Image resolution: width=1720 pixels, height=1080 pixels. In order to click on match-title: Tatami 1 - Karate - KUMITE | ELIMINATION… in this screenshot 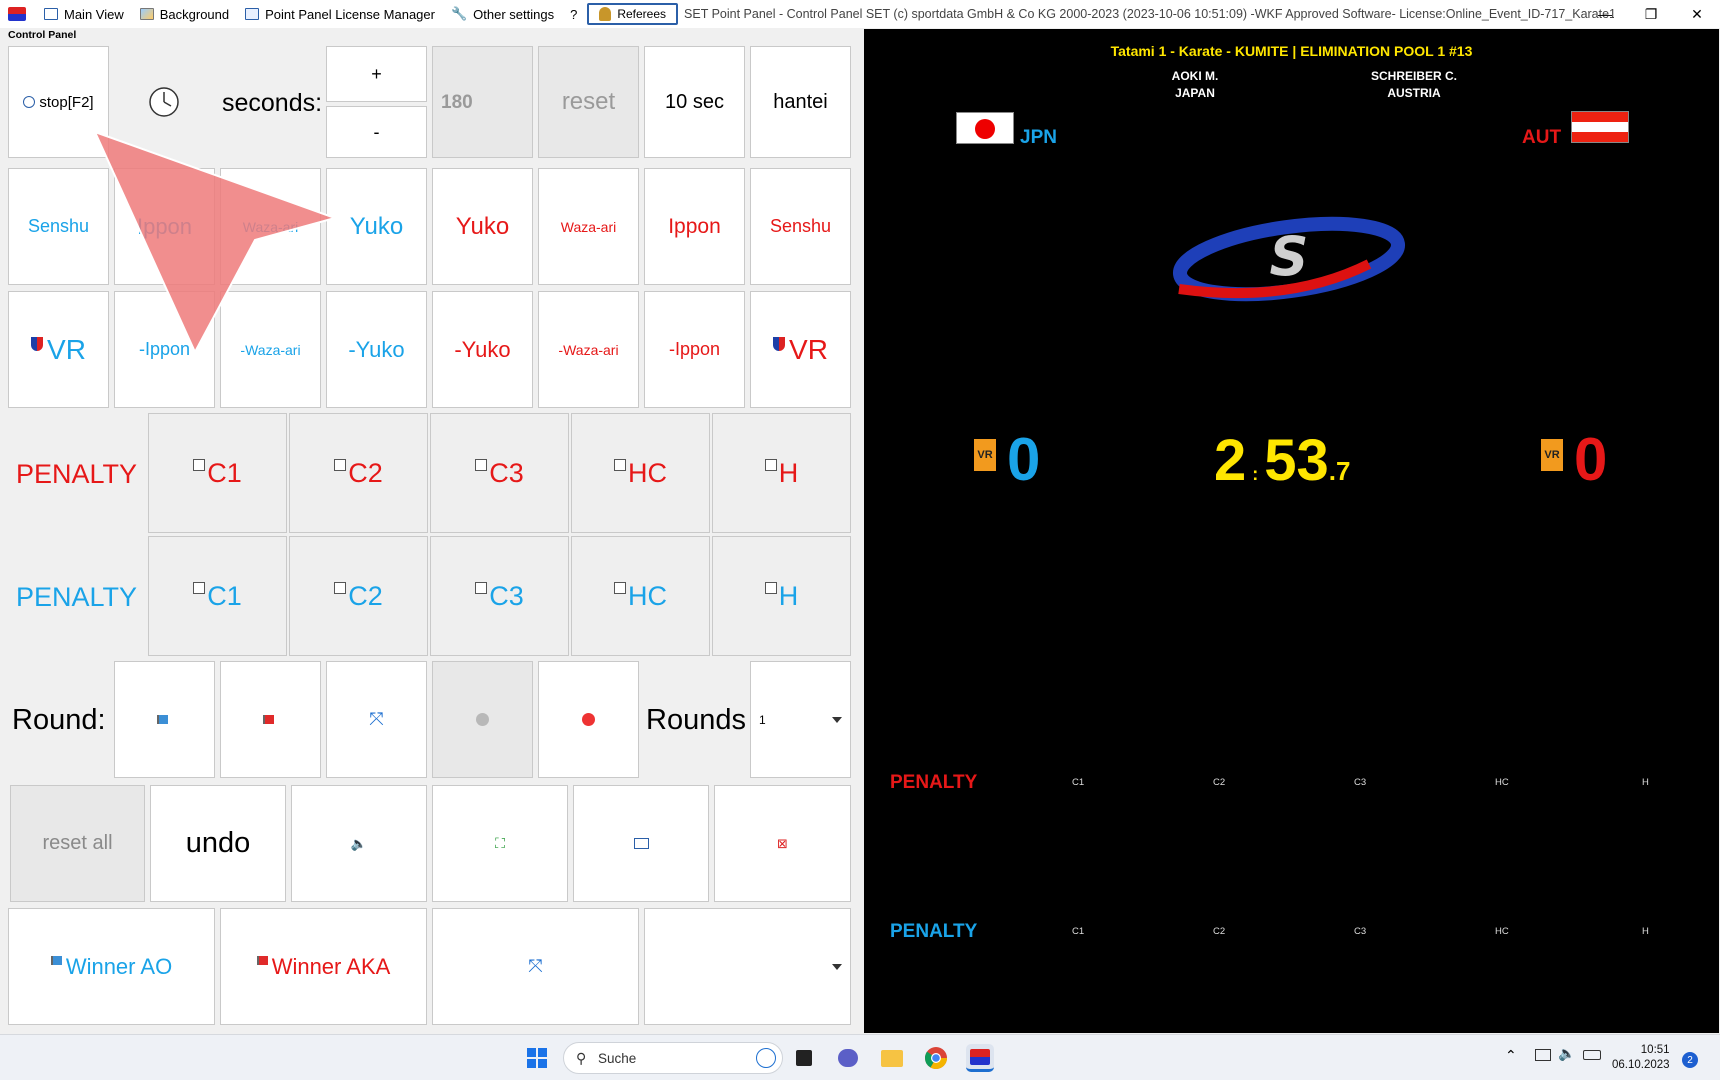, I will do `click(1291, 51)`.